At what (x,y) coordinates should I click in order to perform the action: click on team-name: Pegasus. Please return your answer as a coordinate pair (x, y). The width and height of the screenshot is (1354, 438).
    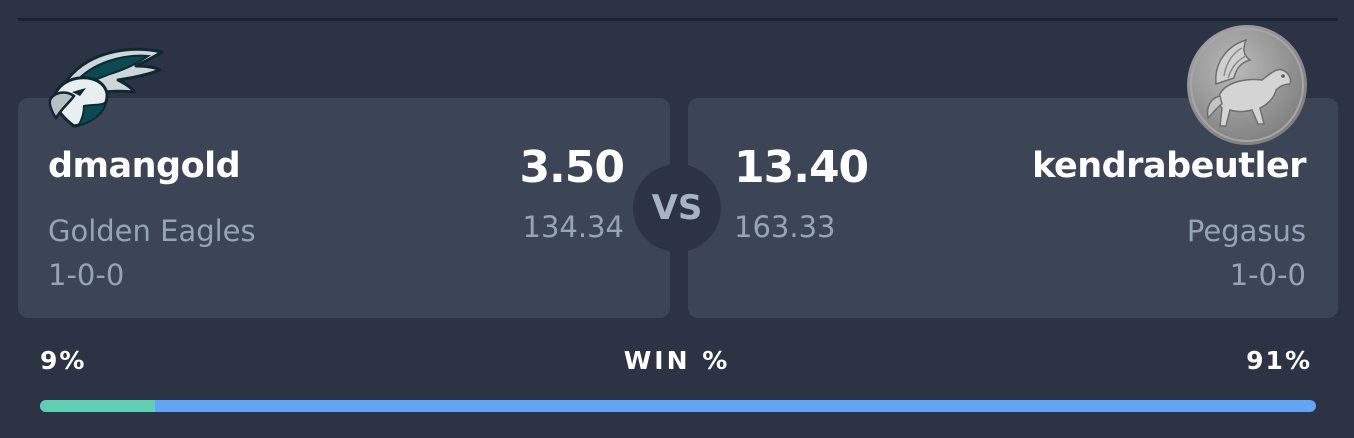
    Looking at the image, I should click on (1246, 231).